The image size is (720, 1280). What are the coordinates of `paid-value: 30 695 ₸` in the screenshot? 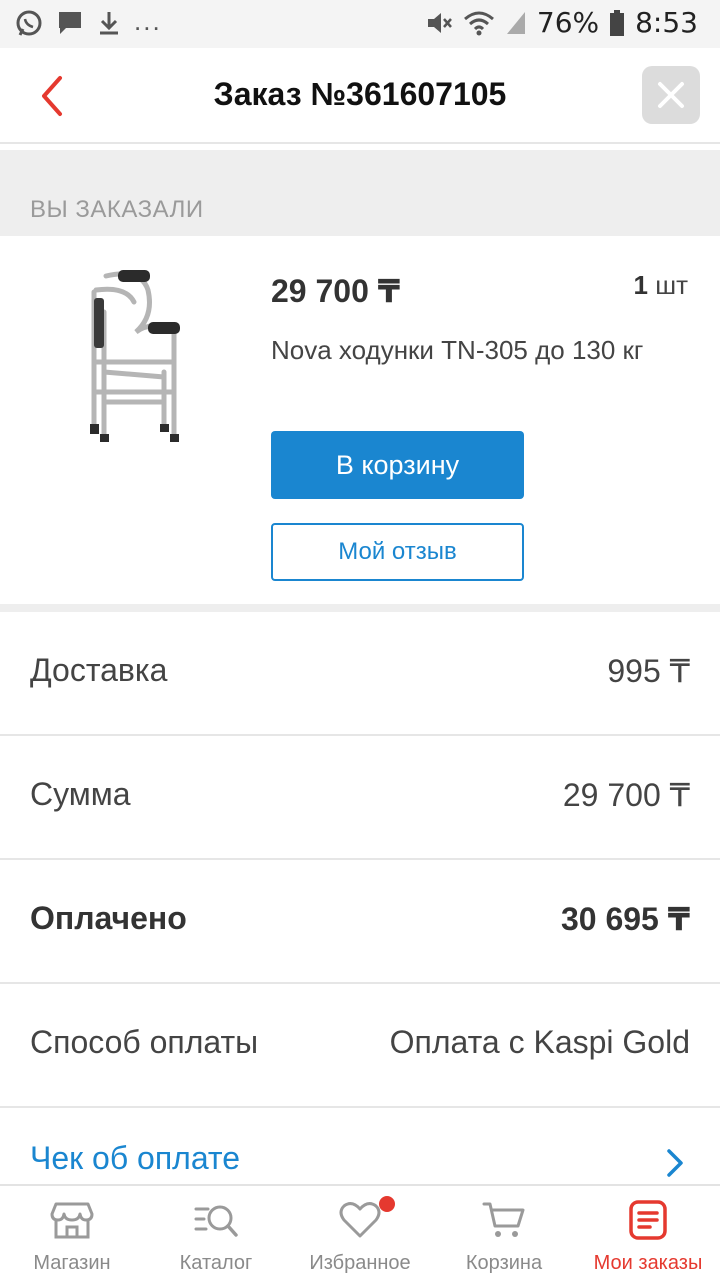 It's located at (625, 919).